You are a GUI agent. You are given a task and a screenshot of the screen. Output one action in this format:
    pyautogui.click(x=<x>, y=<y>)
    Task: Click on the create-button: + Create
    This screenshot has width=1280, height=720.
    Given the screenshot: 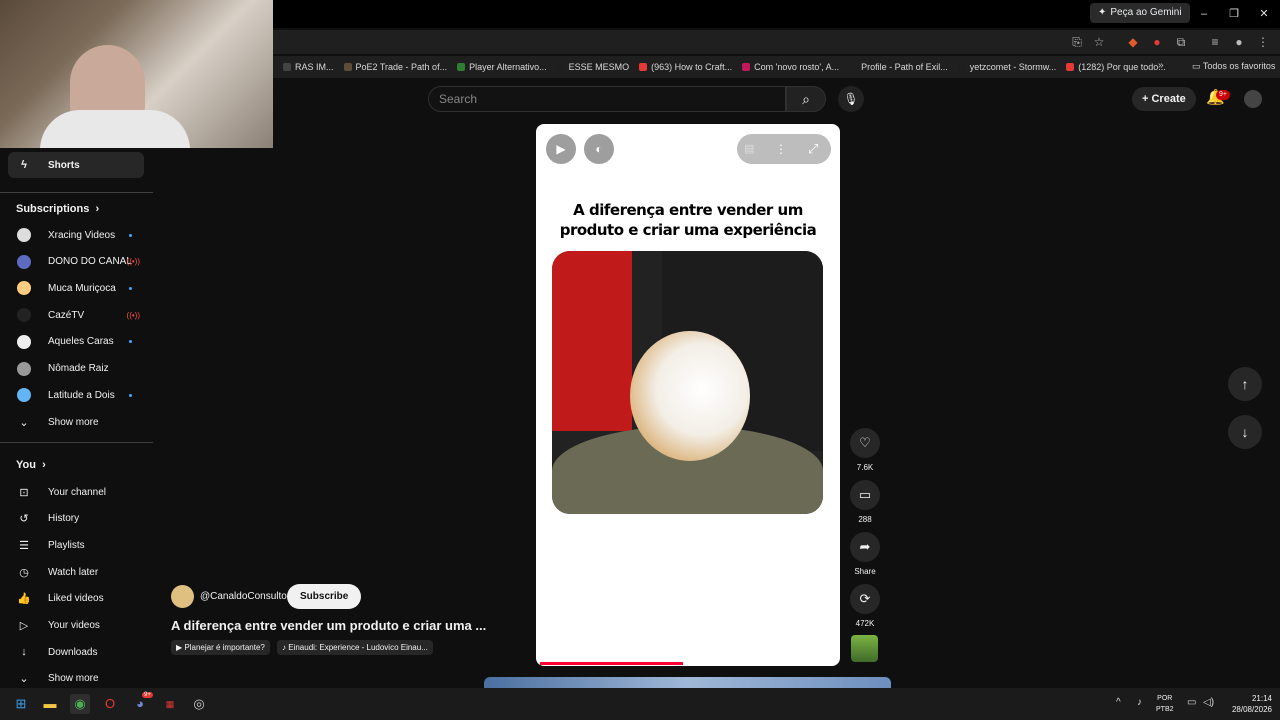 What is the action you would take?
    pyautogui.click(x=1164, y=99)
    